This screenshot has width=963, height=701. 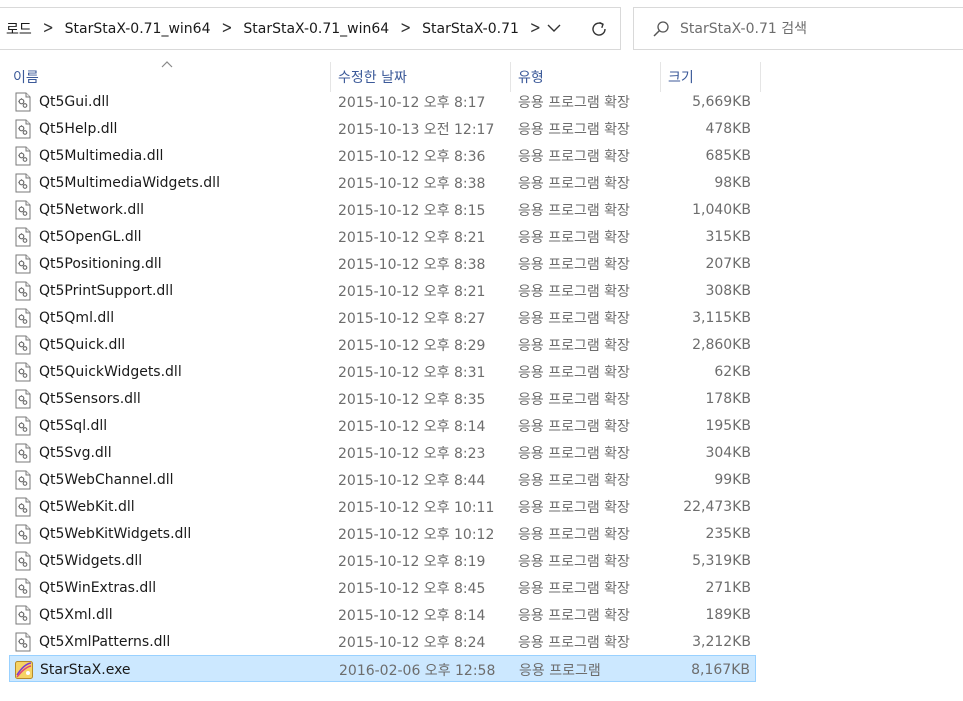 I want to click on file-size: 195KB, so click(x=728, y=425).